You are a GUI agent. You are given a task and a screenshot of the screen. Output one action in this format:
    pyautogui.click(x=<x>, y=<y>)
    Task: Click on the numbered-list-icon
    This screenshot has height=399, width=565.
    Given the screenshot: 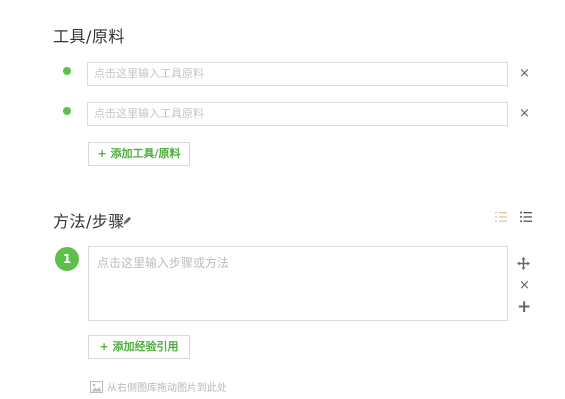 What is the action you would take?
    pyautogui.click(x=501, y=217)
    